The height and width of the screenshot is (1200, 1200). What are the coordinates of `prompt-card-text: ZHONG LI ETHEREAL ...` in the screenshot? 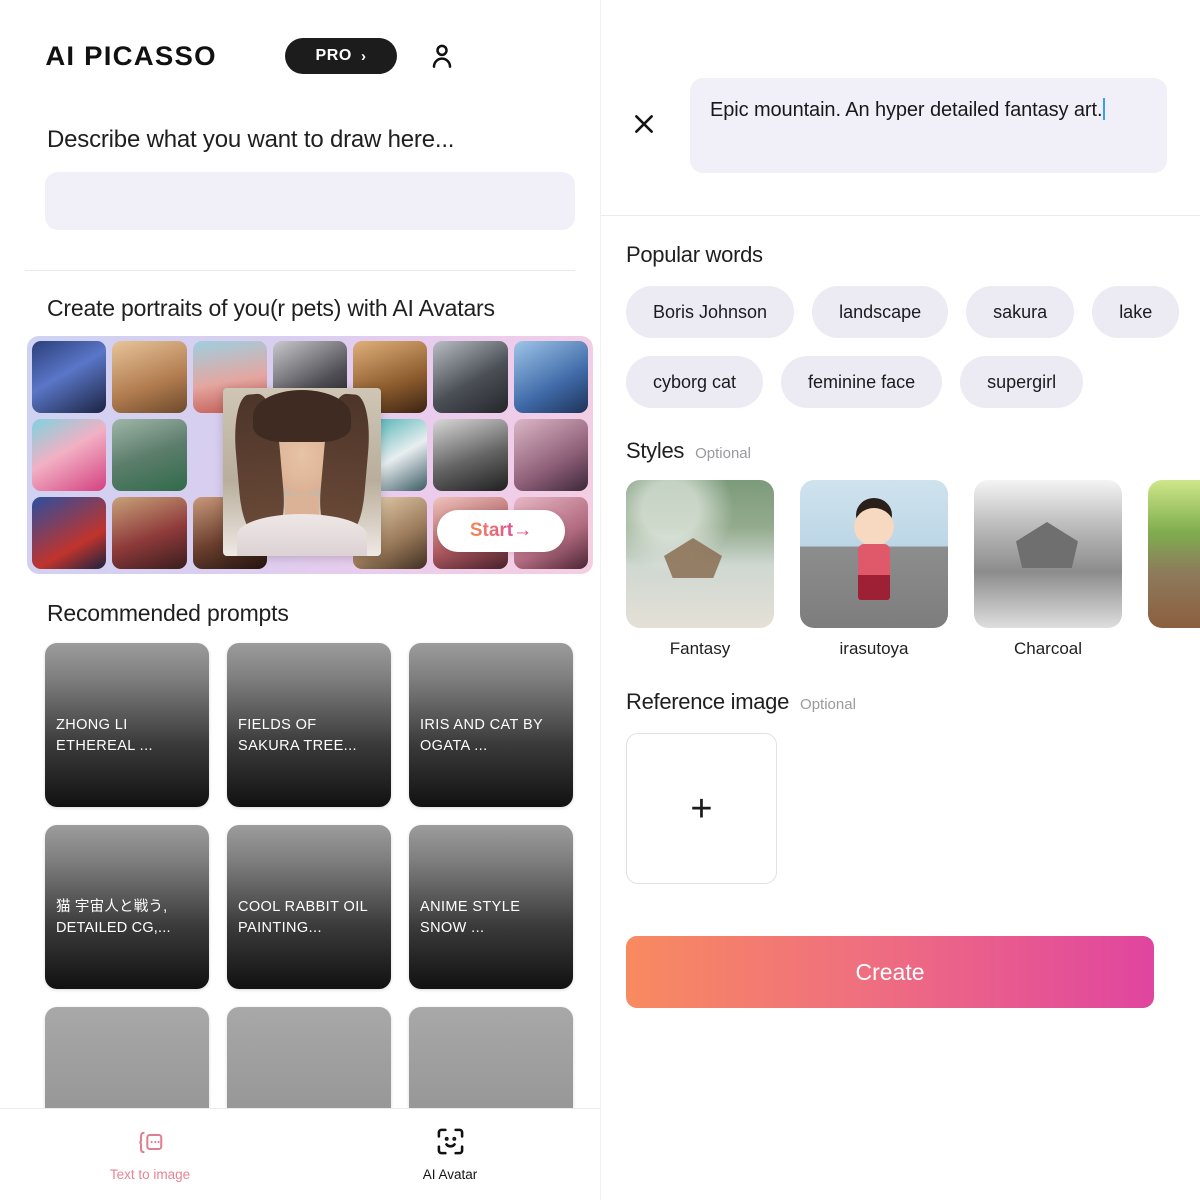 It's located at (104, 736).